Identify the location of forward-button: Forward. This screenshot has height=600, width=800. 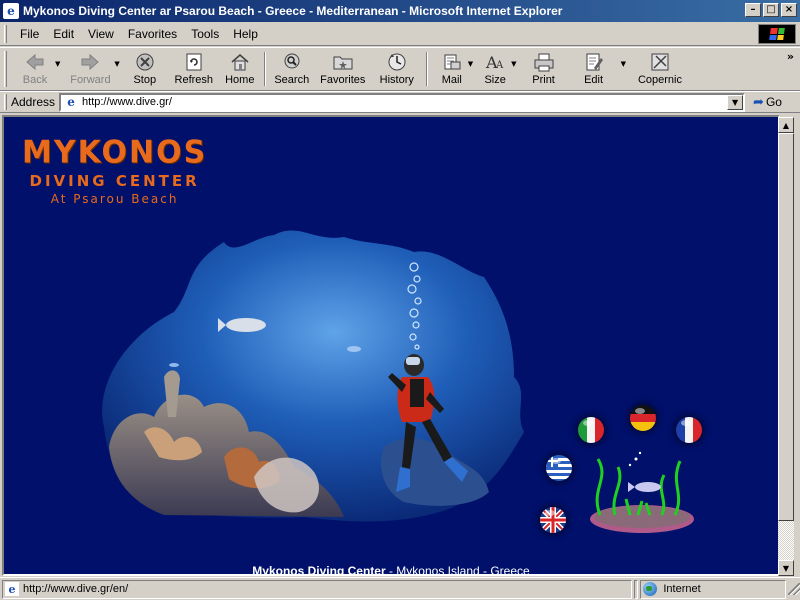
(90, 69).